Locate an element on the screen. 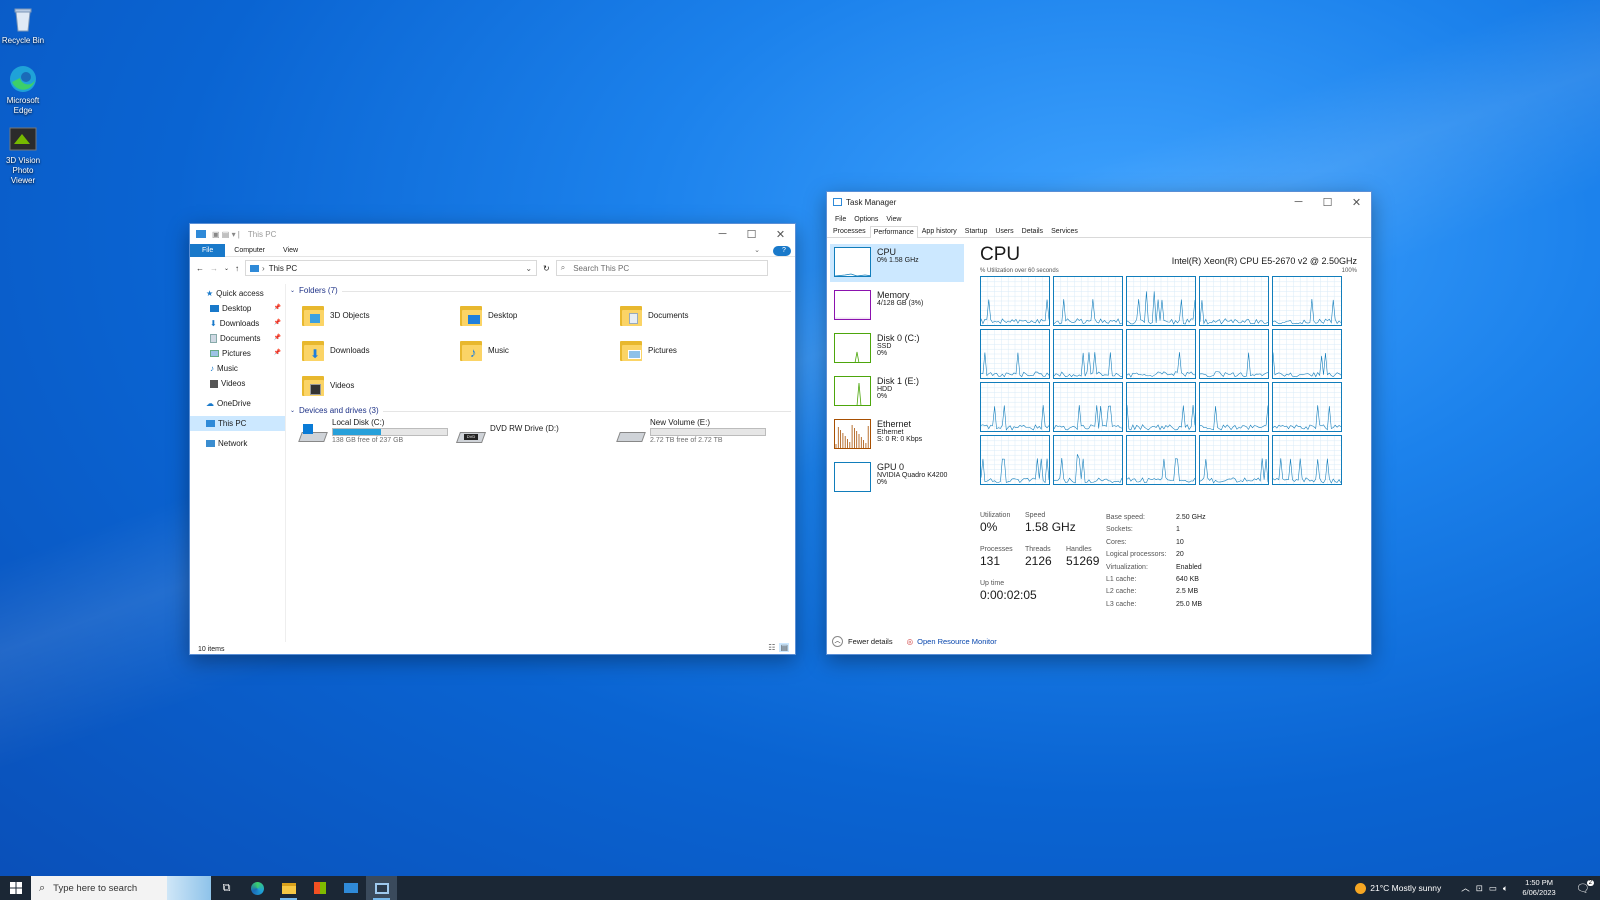 The width and height of the screenshot is (1600, 900). nav-item-network: Network is located at coordinates (237, 443).